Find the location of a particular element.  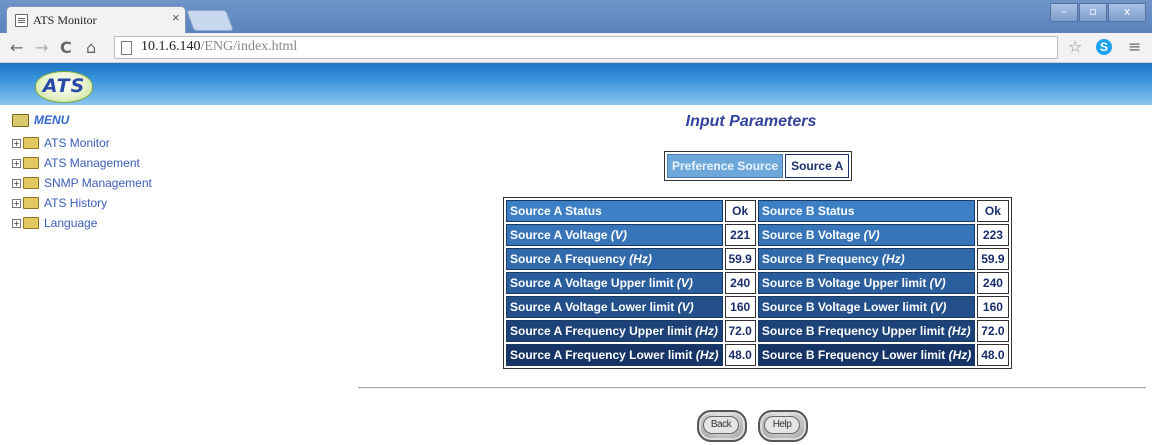

source-a-param-value: 240 is located at coordinates (740, 283).